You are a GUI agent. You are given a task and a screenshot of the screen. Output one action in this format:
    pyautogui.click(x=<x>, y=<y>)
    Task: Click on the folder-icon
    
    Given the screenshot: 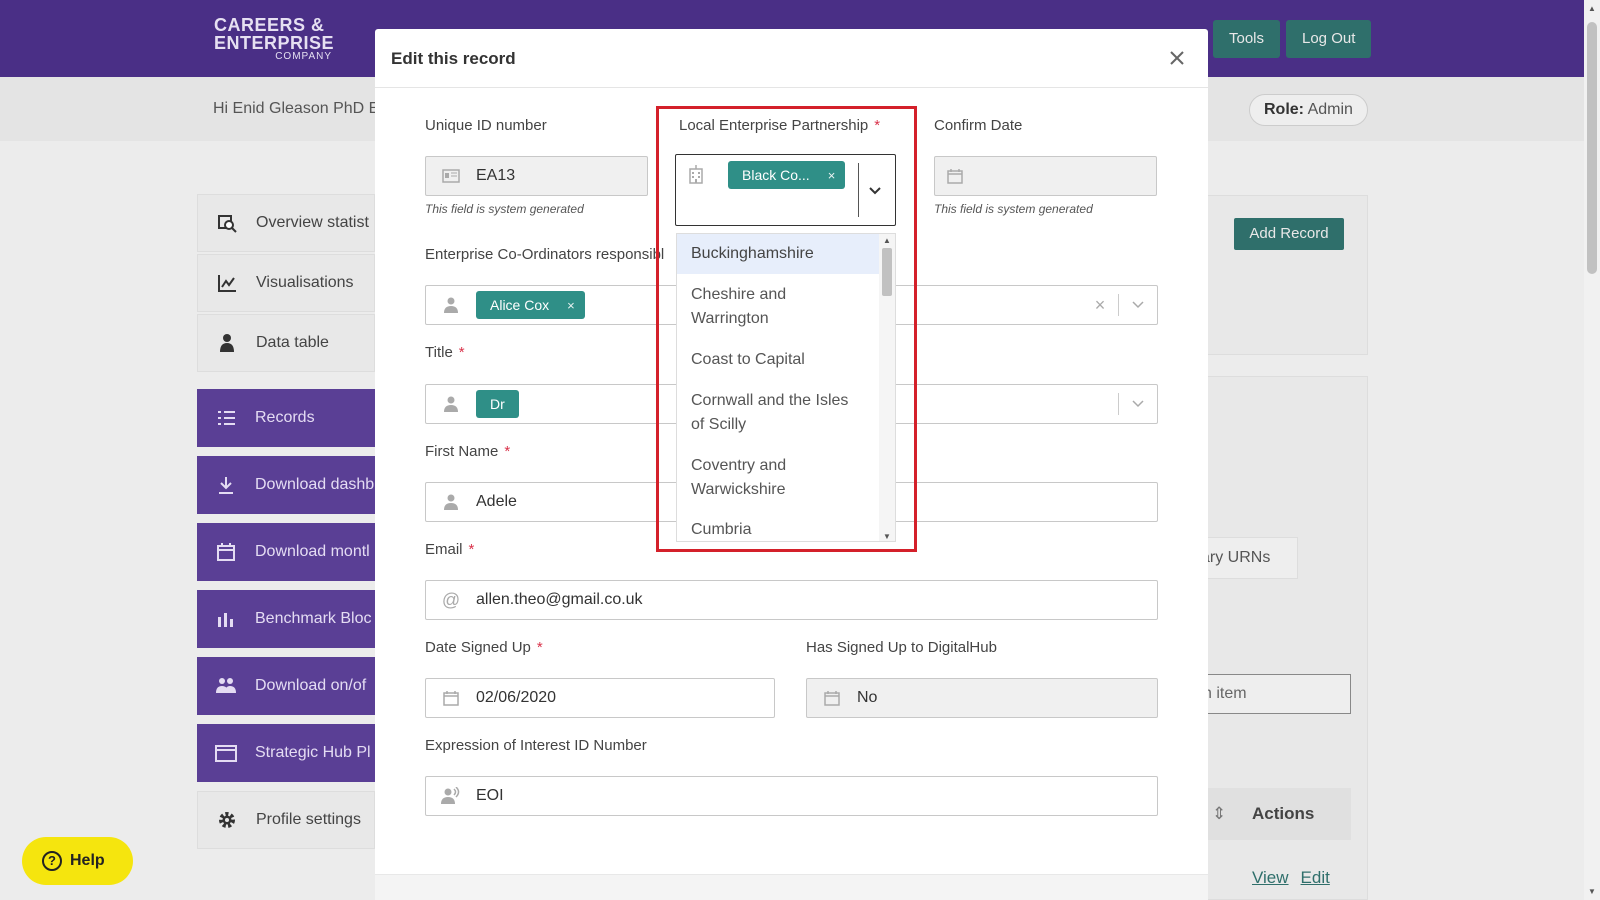 What is the action you would take?
    pyautogui.click(x=226, y=753)
    